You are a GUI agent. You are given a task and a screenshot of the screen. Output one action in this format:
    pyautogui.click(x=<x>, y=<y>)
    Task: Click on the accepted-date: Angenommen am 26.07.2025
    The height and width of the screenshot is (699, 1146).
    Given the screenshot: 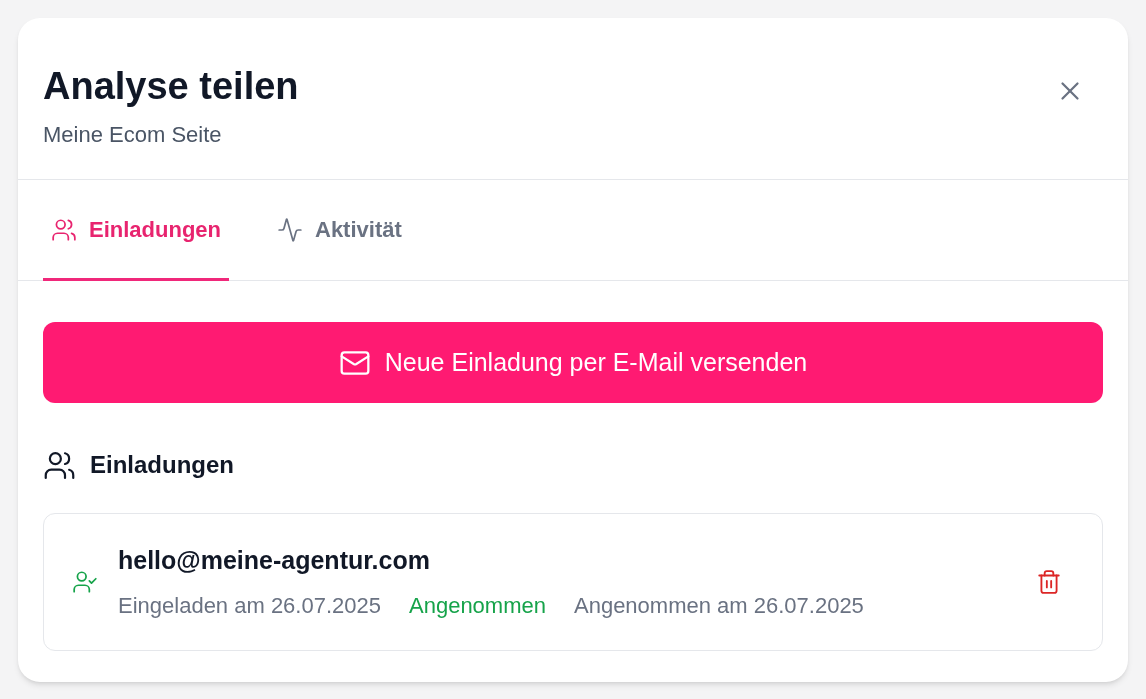 What is the action you would take?
    pyautogui.click(x=719, y=606)
    